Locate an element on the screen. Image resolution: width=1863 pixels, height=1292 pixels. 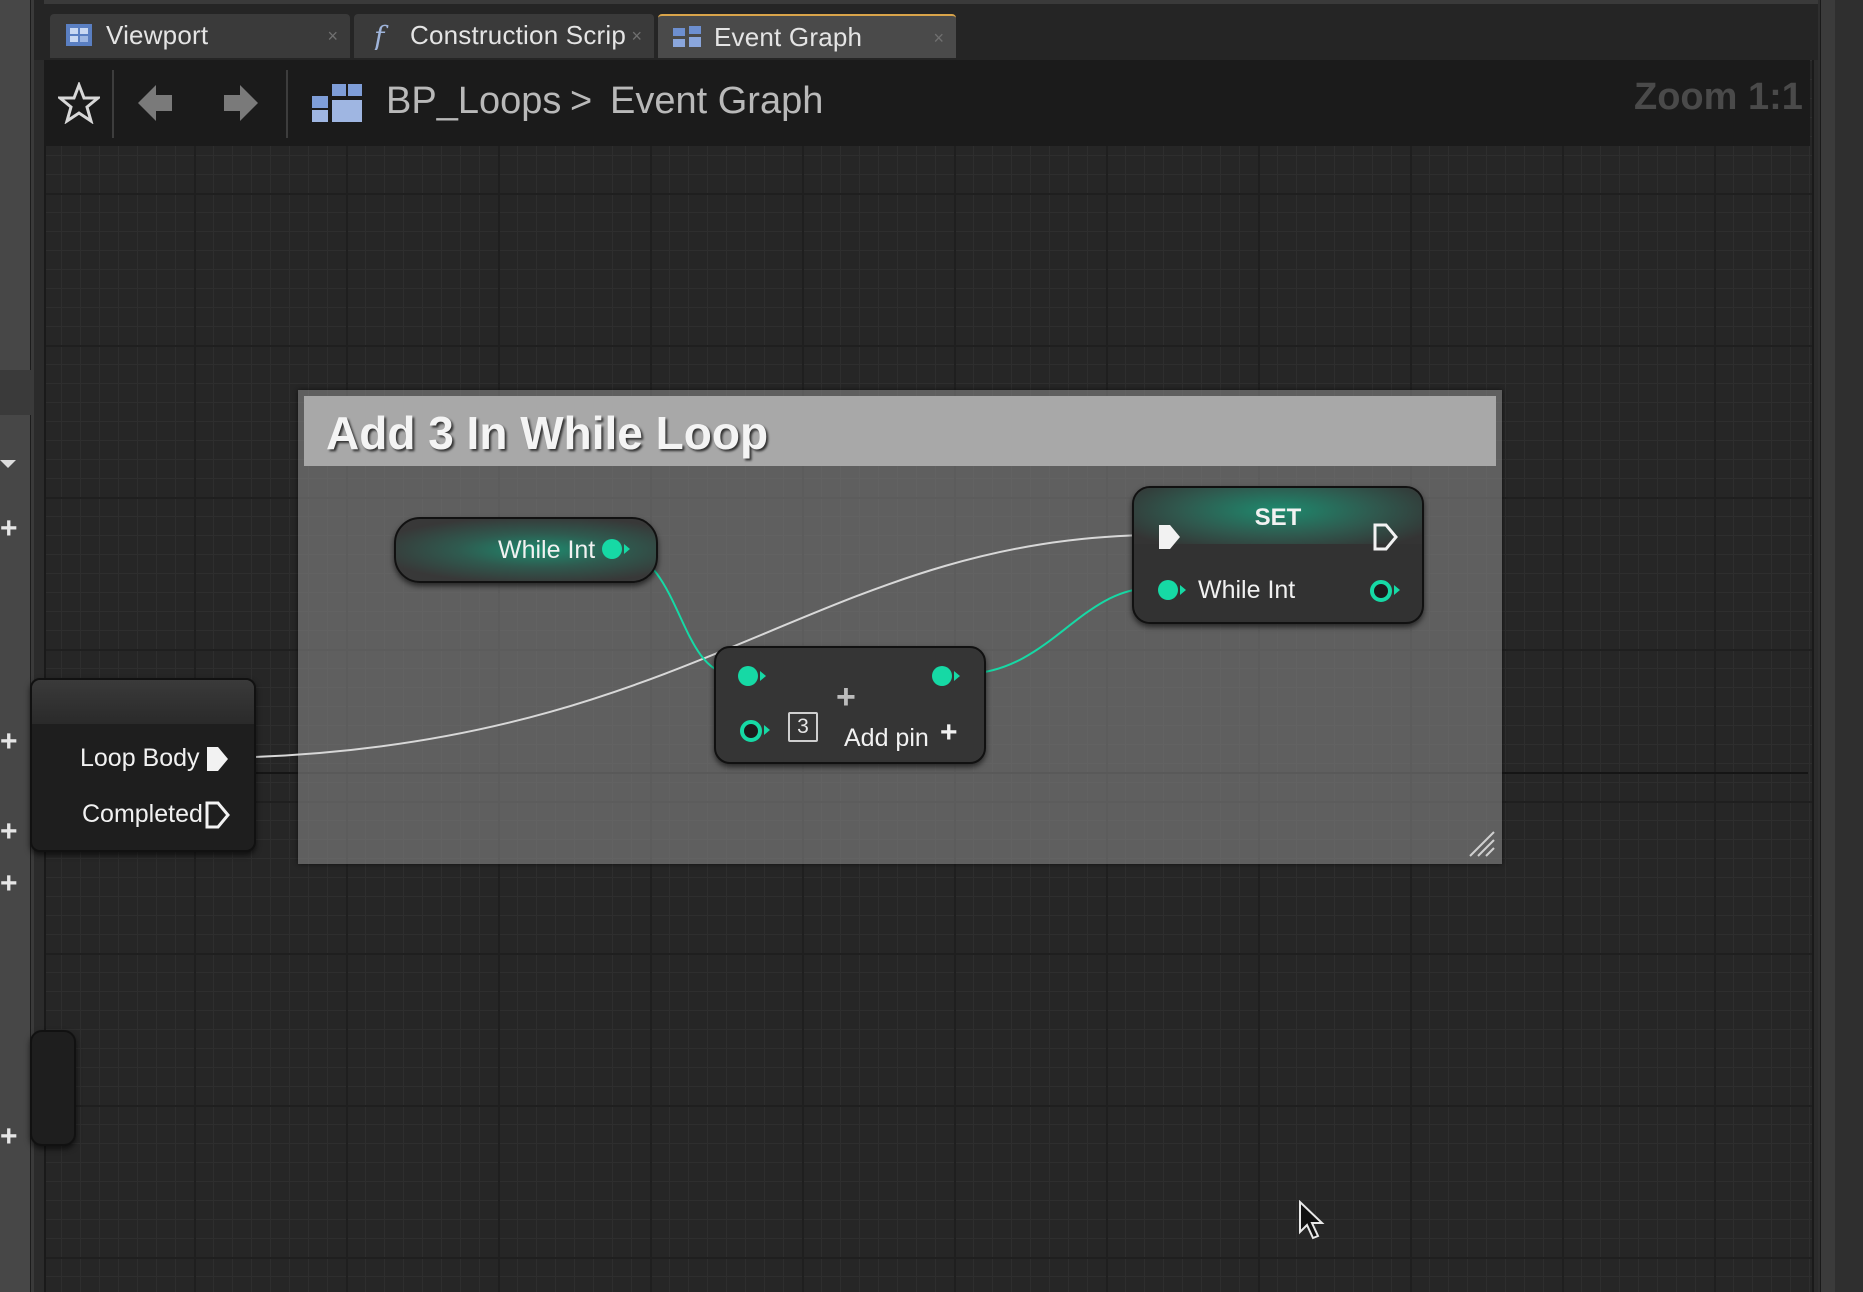
exec-input-pin-icon is located at coordinates (1169, 537).